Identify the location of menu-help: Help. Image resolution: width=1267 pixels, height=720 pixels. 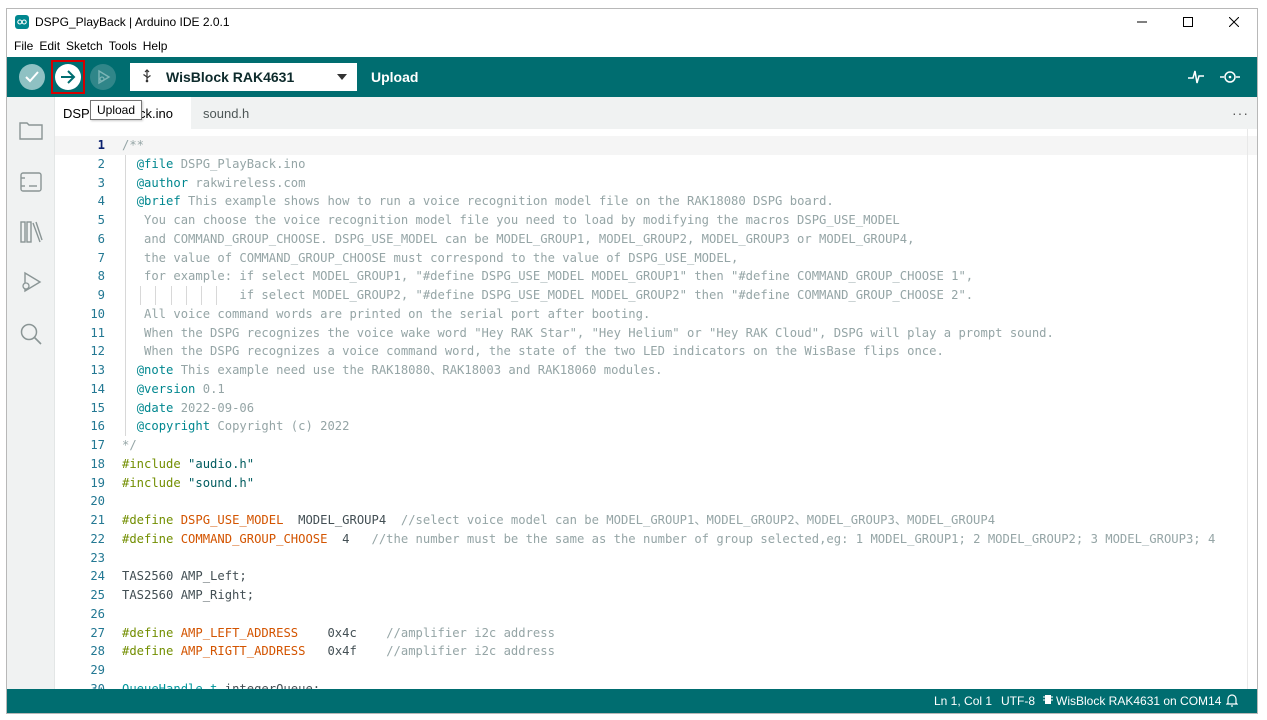
(155, 46).